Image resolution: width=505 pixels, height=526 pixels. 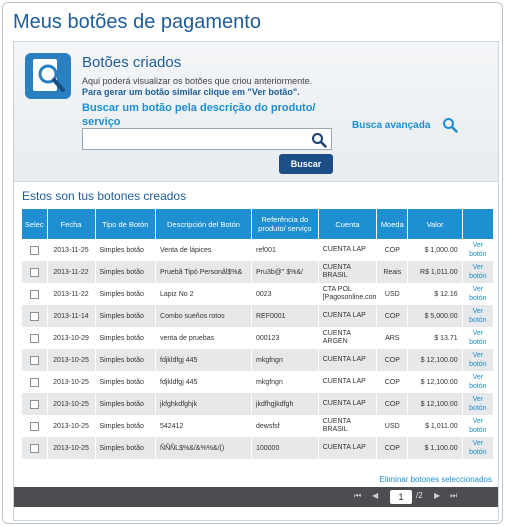 What do you see at coordinates (71, 224) in the screenshot?
I see `header-fecha: Fecha` at bounding box center [71, 224].